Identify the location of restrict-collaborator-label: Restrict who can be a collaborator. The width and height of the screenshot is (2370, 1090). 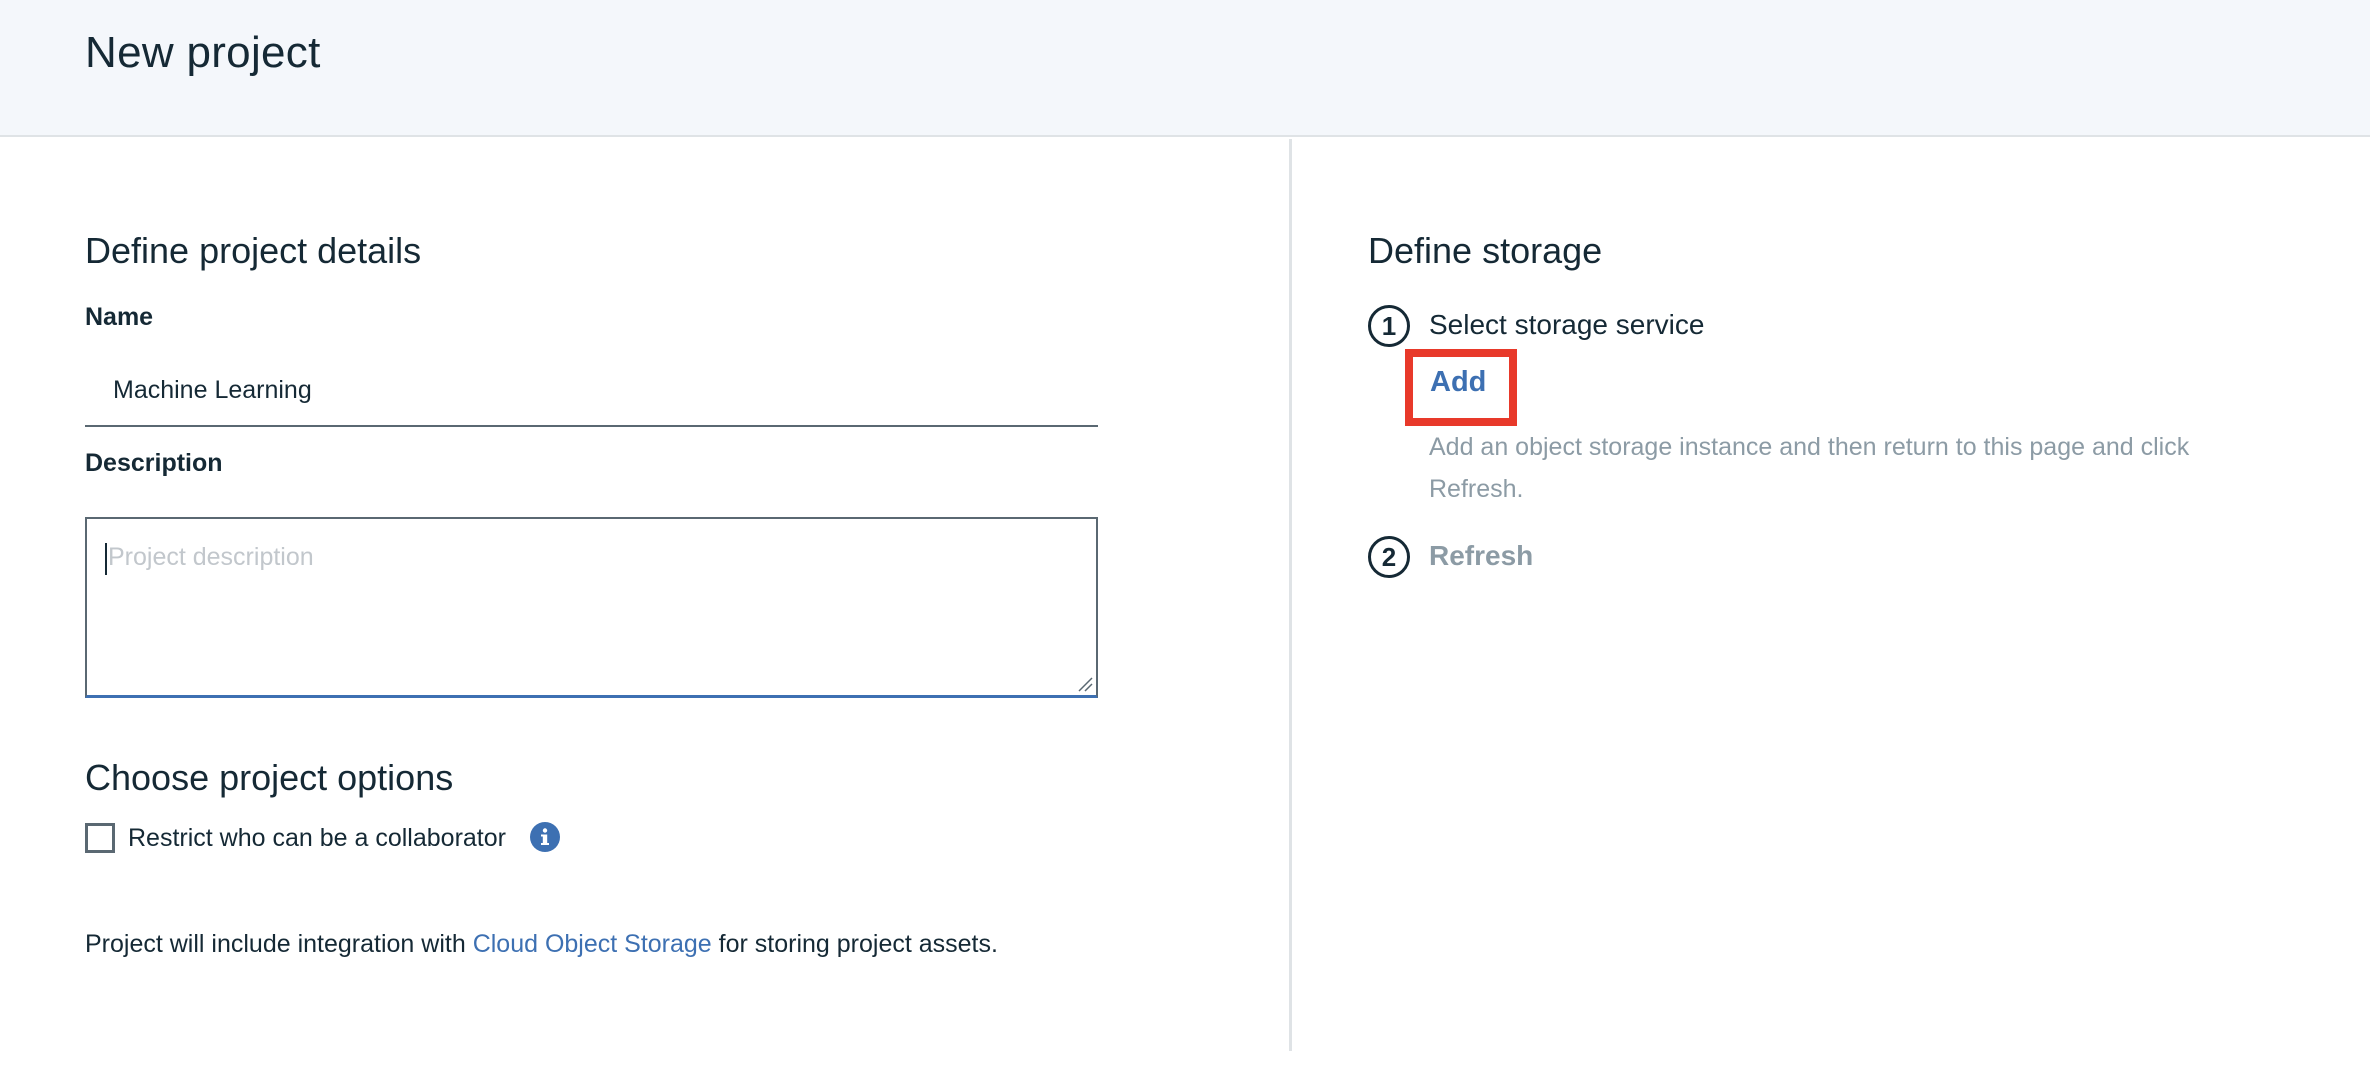
(317, 838).